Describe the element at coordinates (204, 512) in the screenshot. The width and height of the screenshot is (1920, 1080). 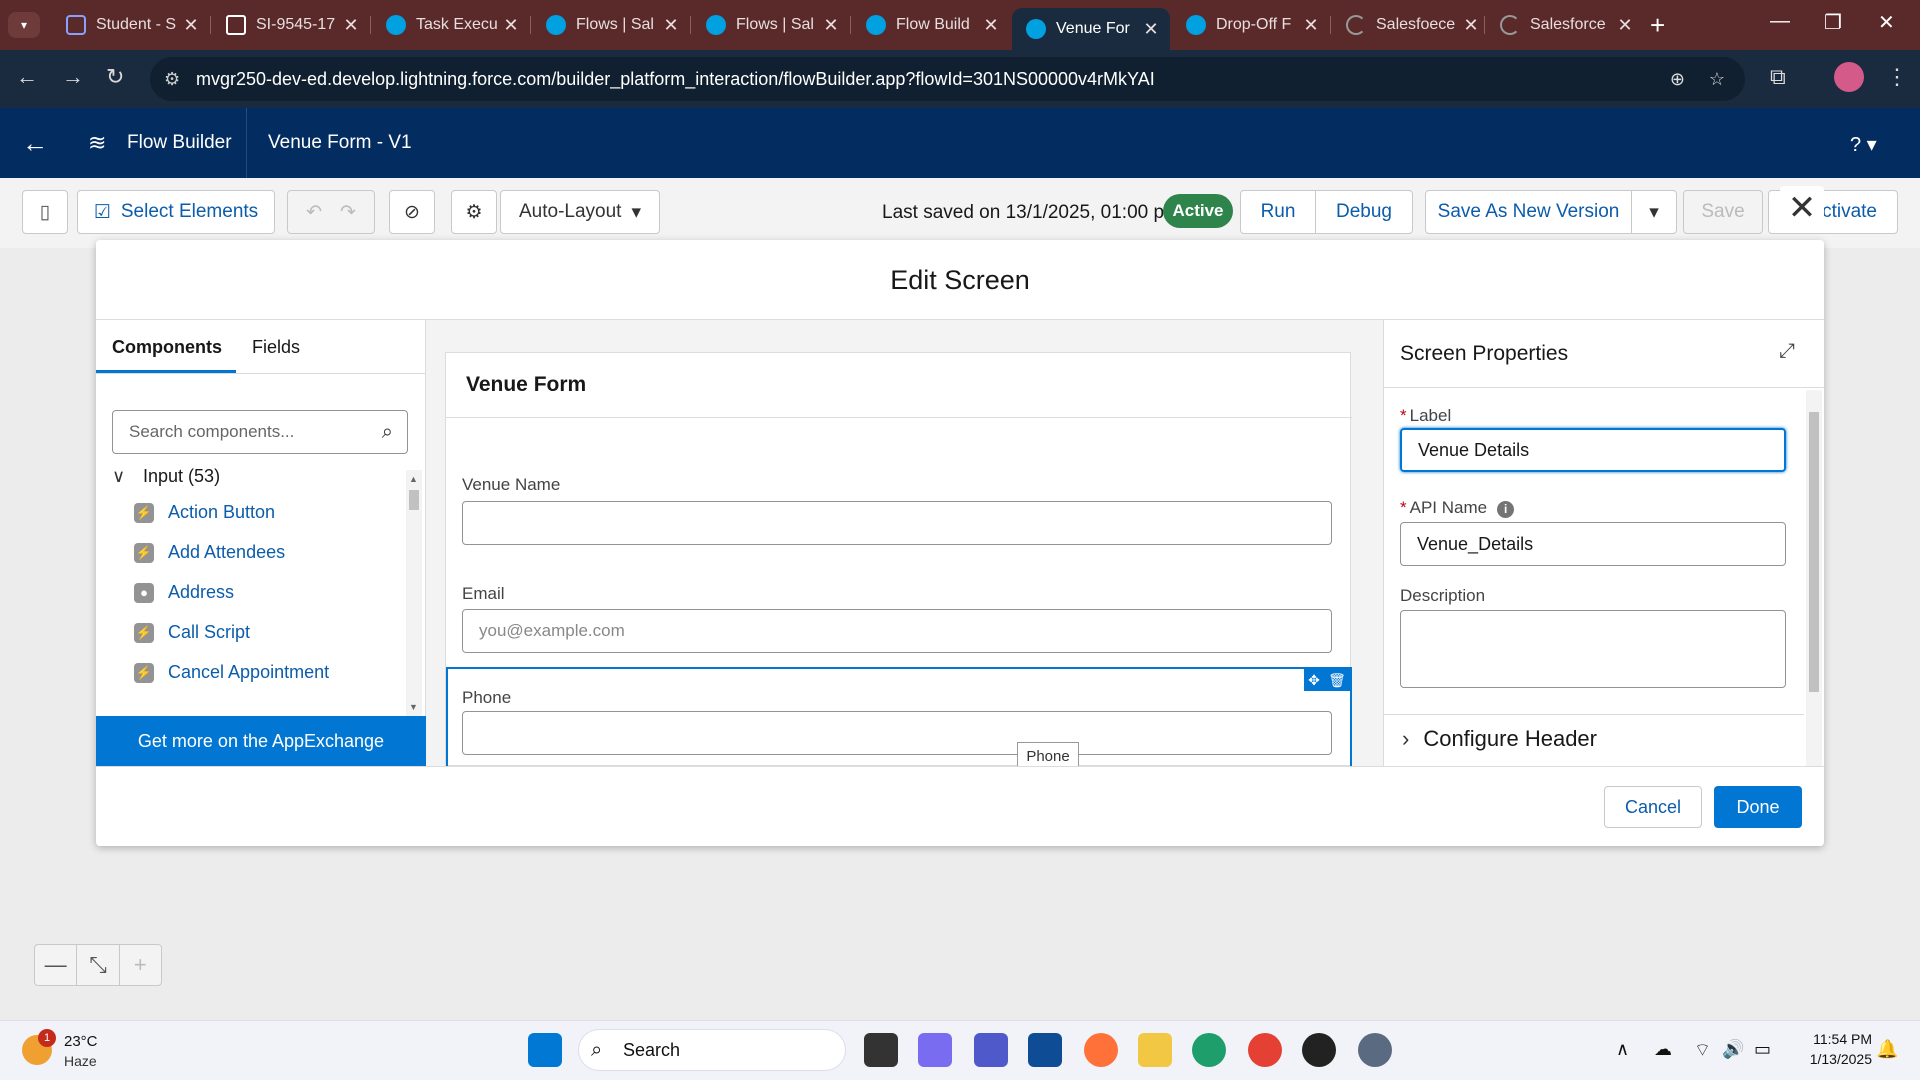
I see `component-action-button: ⚡ Action Button` at that location.